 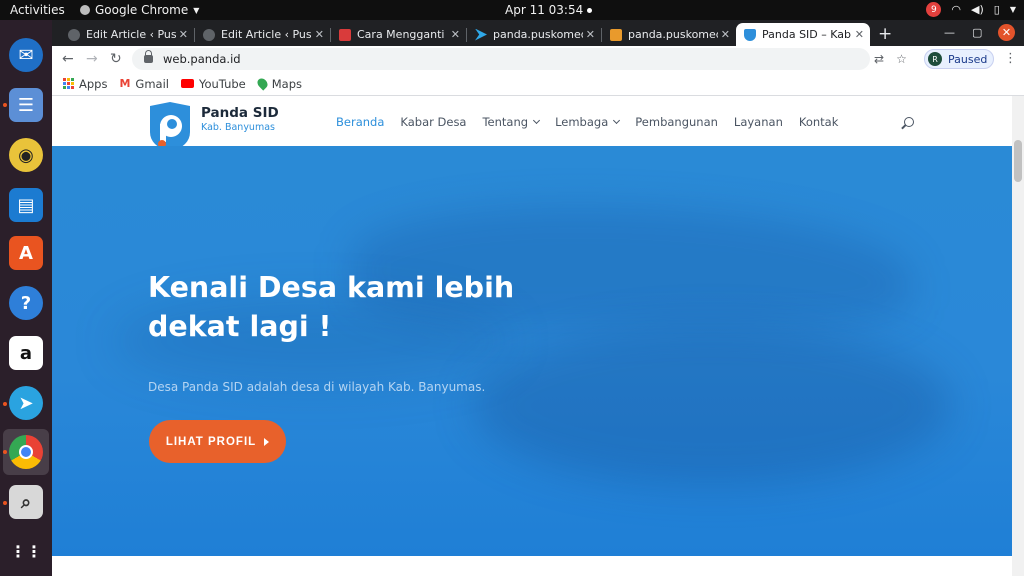 What do you see at coordinates (582, 122) in the screenshot?
I see `nav-label: Lembaga` at bounding box center [582, 122].